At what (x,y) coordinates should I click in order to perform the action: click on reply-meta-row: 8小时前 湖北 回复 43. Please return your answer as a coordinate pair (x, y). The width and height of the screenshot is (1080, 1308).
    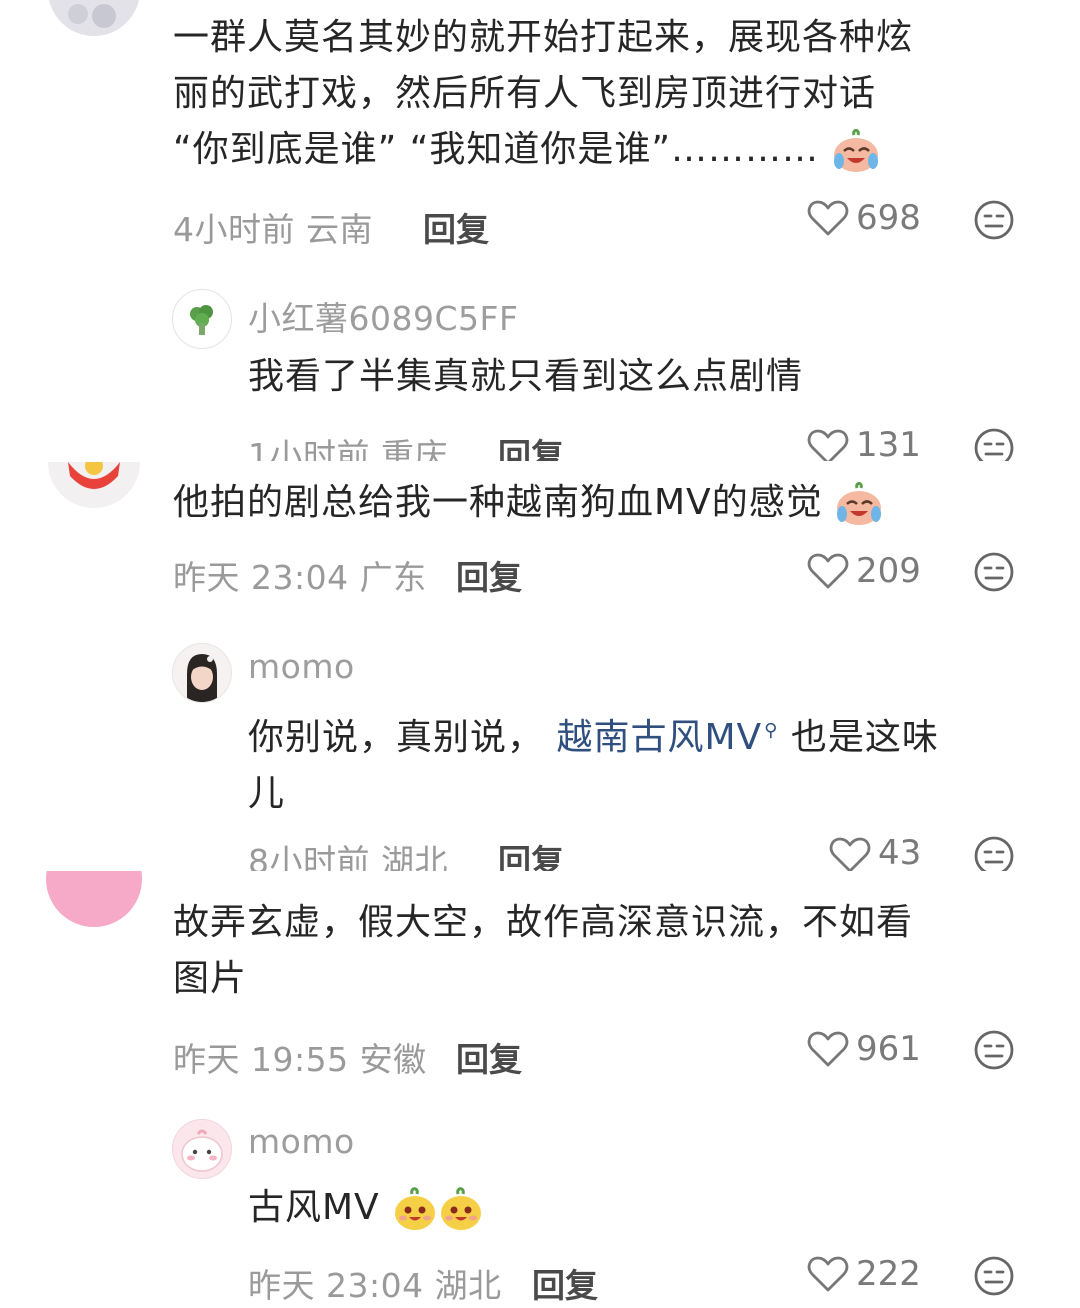
    Looking at the image, I should click on (640, 852).